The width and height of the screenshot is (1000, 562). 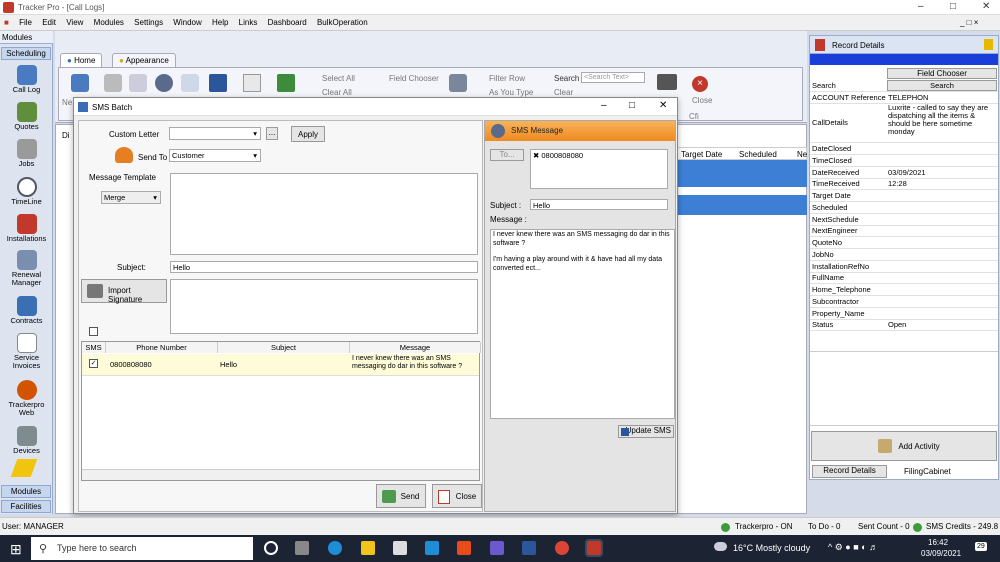 I want to click on clock-time: 16:42, so click(x=938, y=542).